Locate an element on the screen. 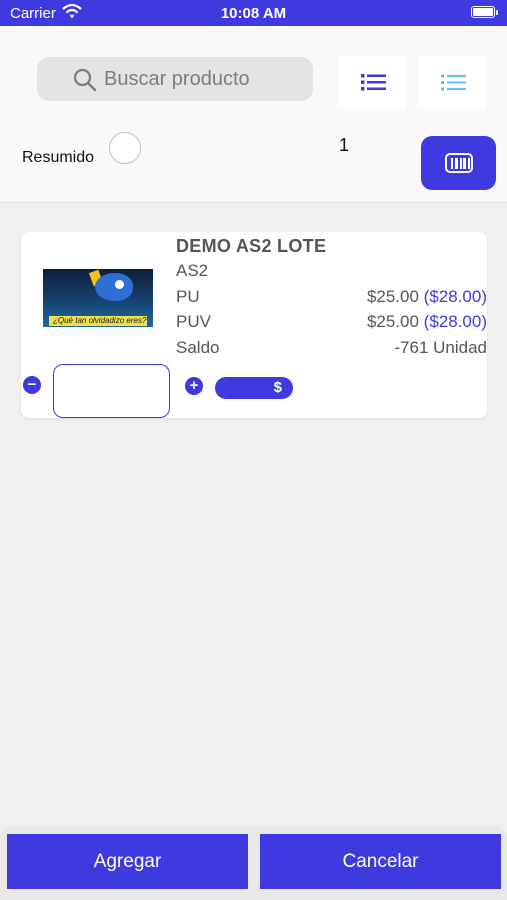 The height and width of the screenshot is (900, 507). list-icon is located at coordinates (373, 82).